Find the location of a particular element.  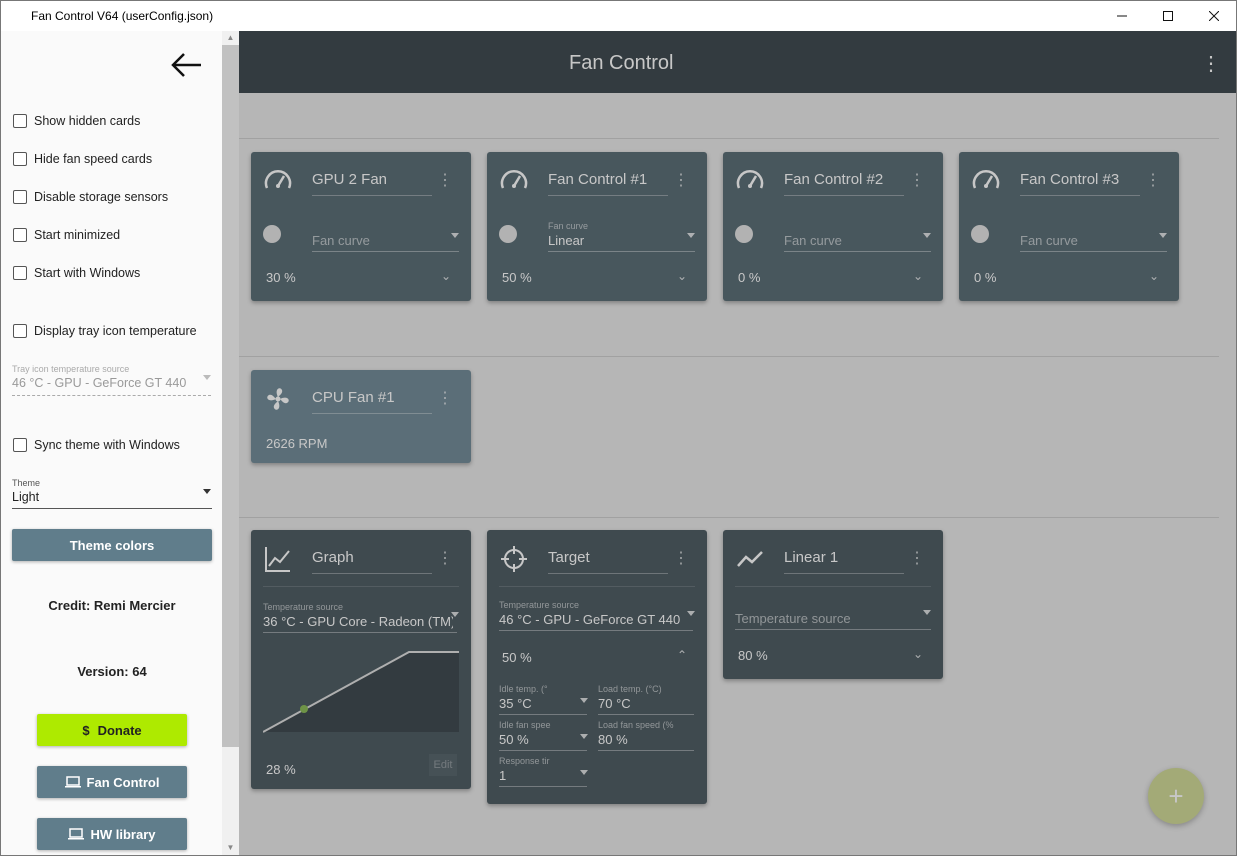

hw-library-link-button: HW library is located at coordinates (112, 834).